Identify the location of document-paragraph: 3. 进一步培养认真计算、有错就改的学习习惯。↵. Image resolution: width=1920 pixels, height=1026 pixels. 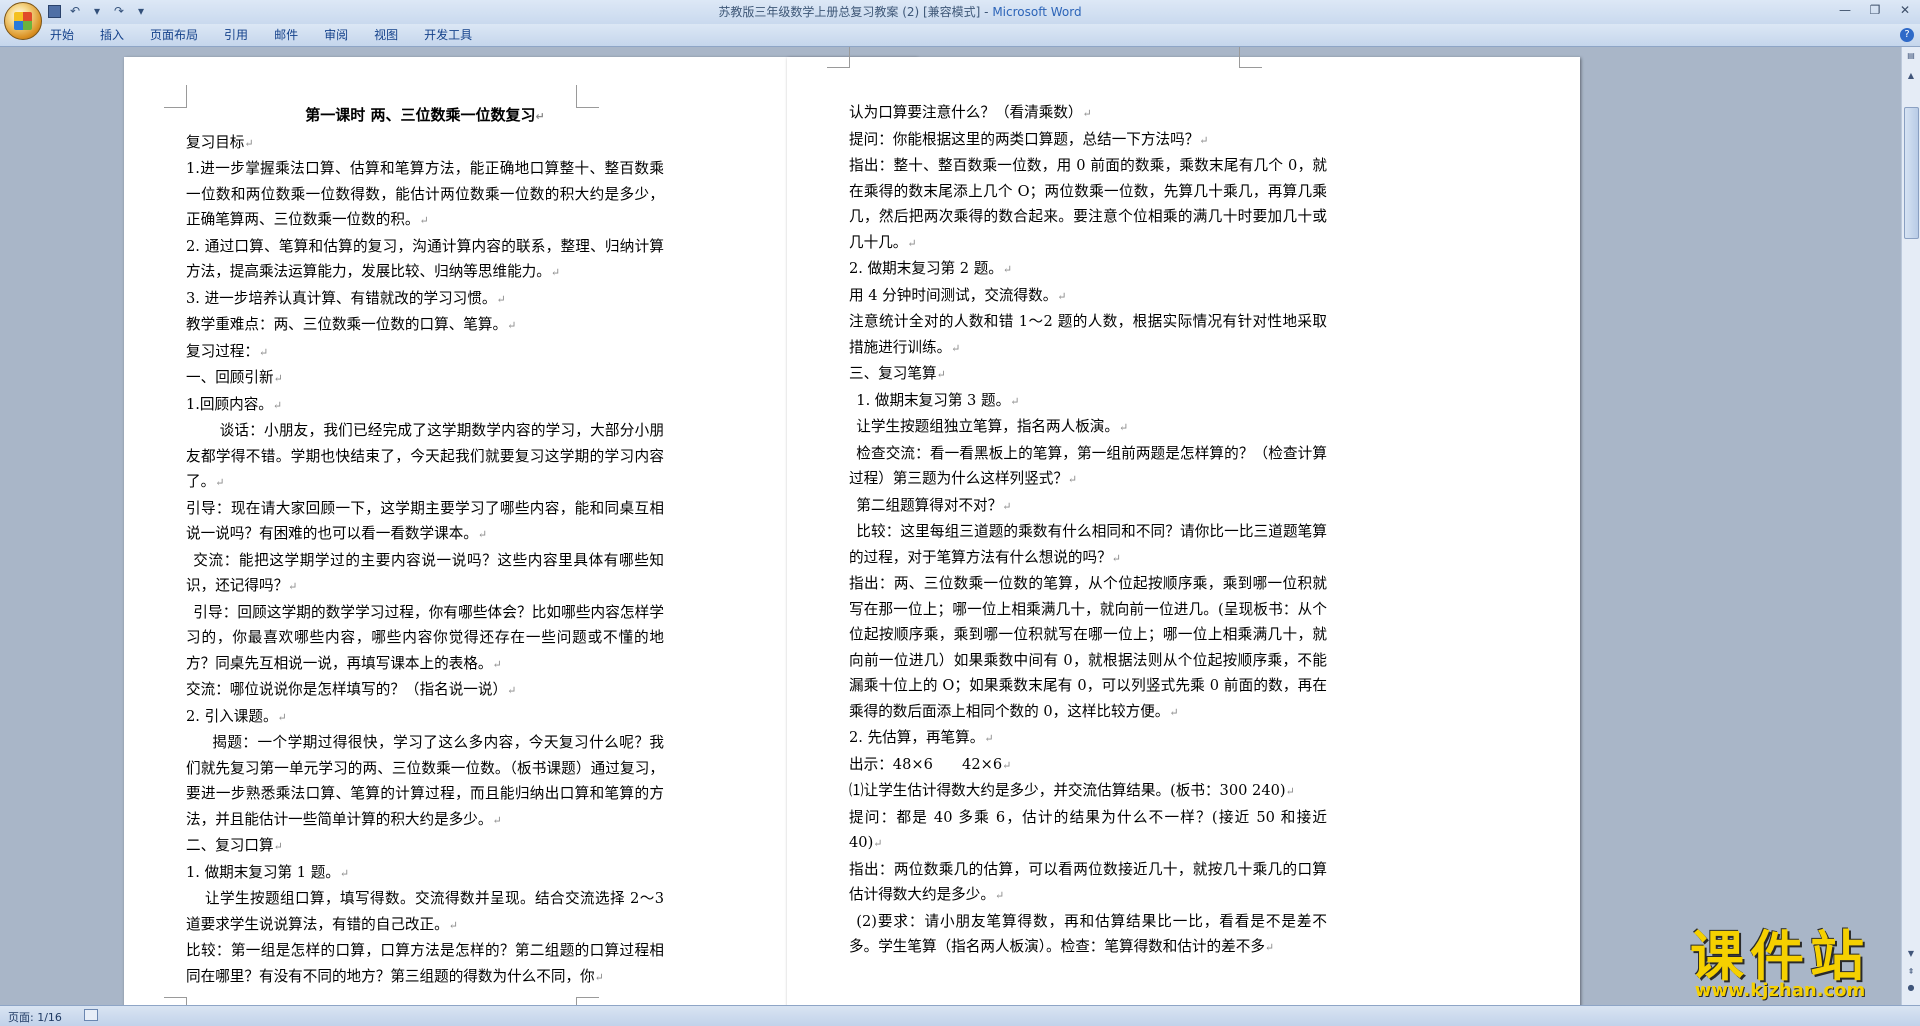
(346, 298).